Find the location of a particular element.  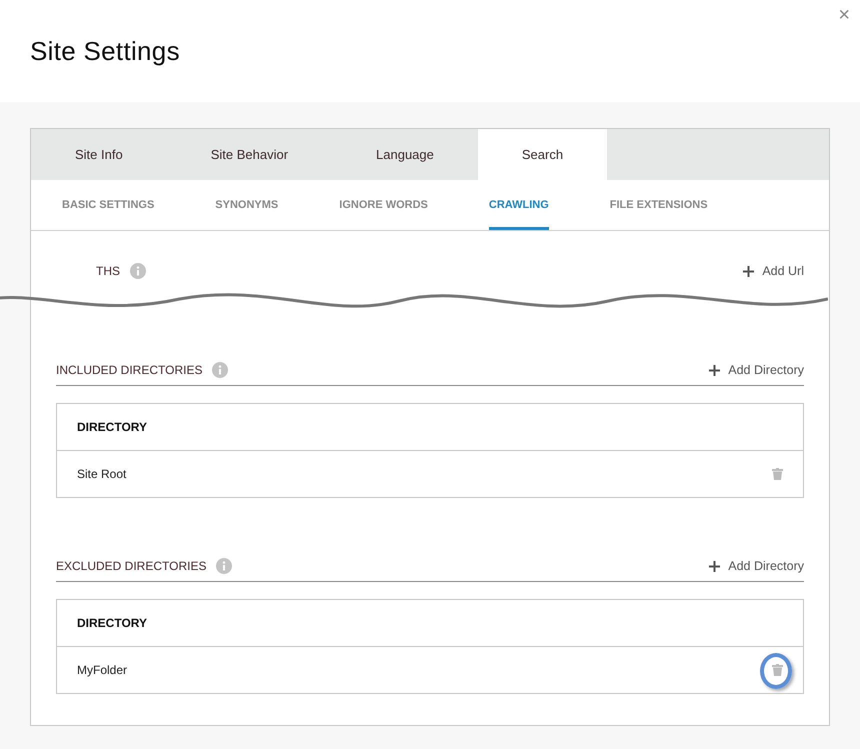

tab: Site Behavior is located at coordinates (249, 154).